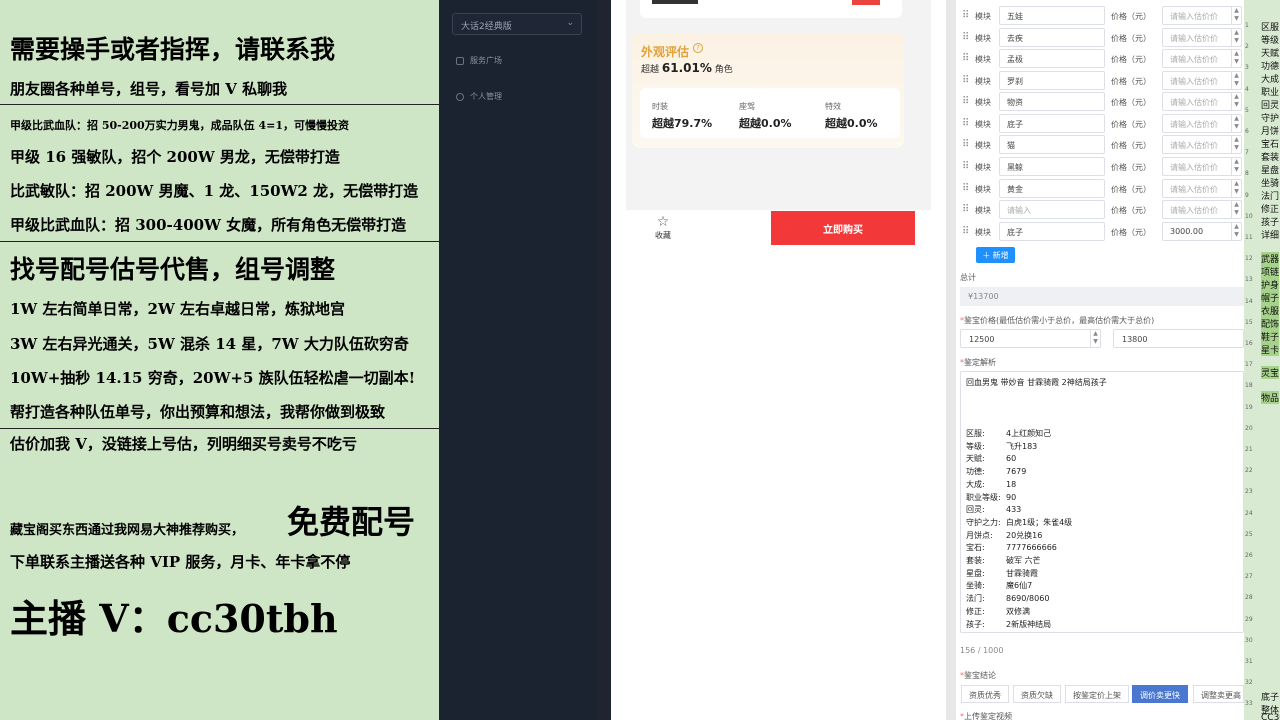  I want to click on module-row: ⠿ 模块 请输入 价格（元） 请输入估价价 ▲ ▼, so click(1102, 209).